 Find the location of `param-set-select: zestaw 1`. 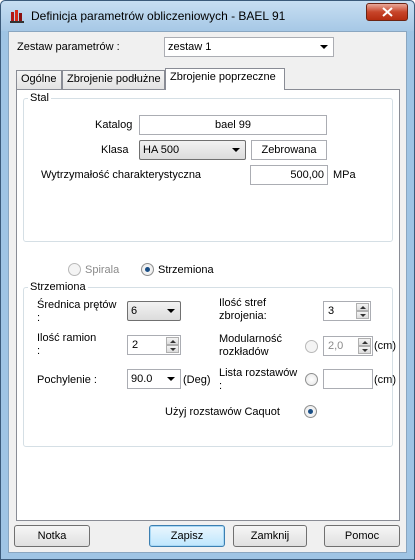

param-set-select: zestaw 1 is located at coordinates (249, 47).